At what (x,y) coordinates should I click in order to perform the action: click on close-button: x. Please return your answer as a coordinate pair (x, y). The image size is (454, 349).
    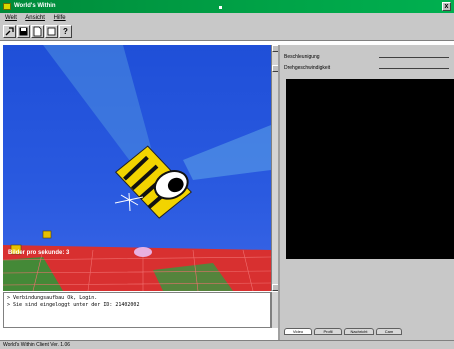
    Looking at the image, I should click on (446, 6).